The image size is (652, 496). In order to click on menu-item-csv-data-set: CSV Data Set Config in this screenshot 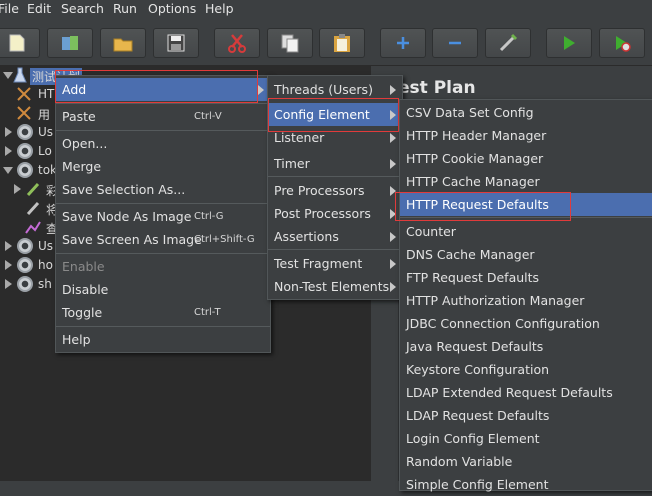, I will do `click(526, 112)`.